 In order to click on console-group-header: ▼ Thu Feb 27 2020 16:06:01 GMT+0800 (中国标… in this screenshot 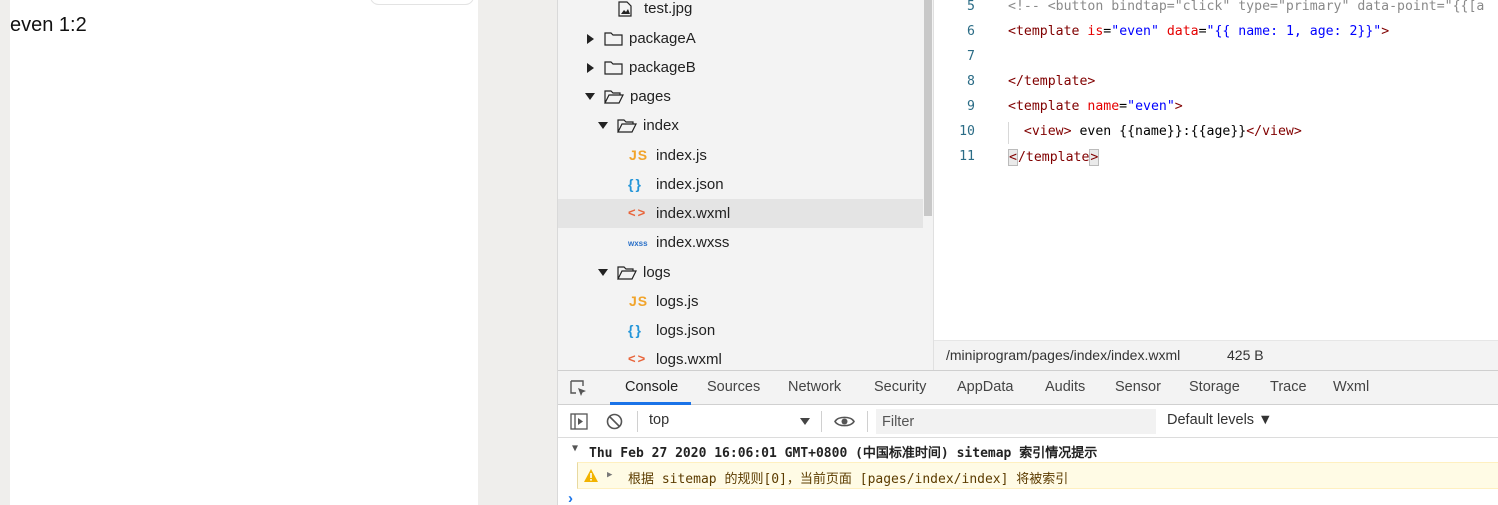, I will do `click(1028, 450)`.